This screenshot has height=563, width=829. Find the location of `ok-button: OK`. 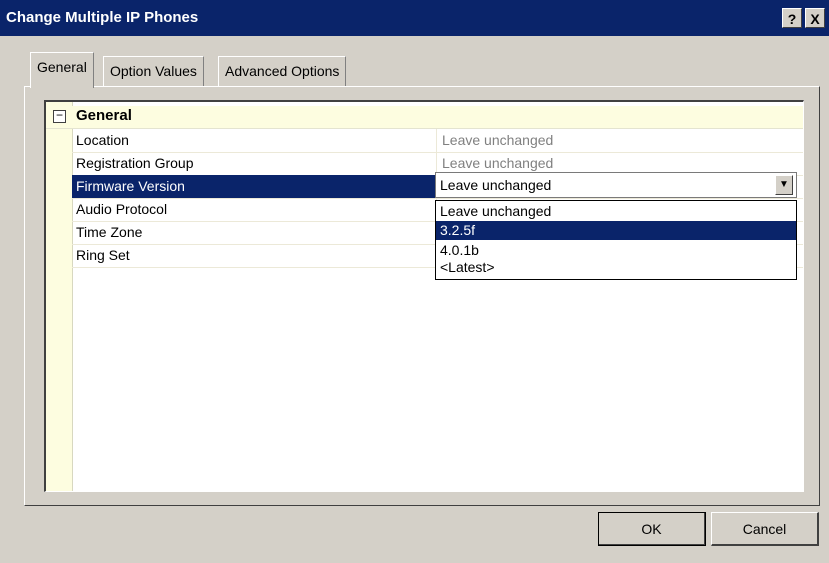

ok-button: OK is located at coordinates (652, 529).